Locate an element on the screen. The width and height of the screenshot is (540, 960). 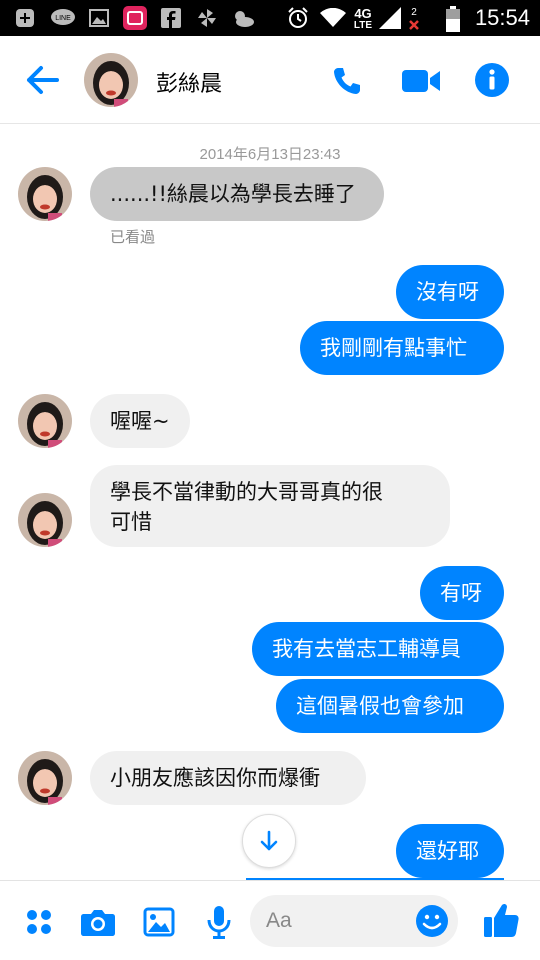
outgoing-message: 我剛剛有點事忙 is located at coordinates (402, 348).